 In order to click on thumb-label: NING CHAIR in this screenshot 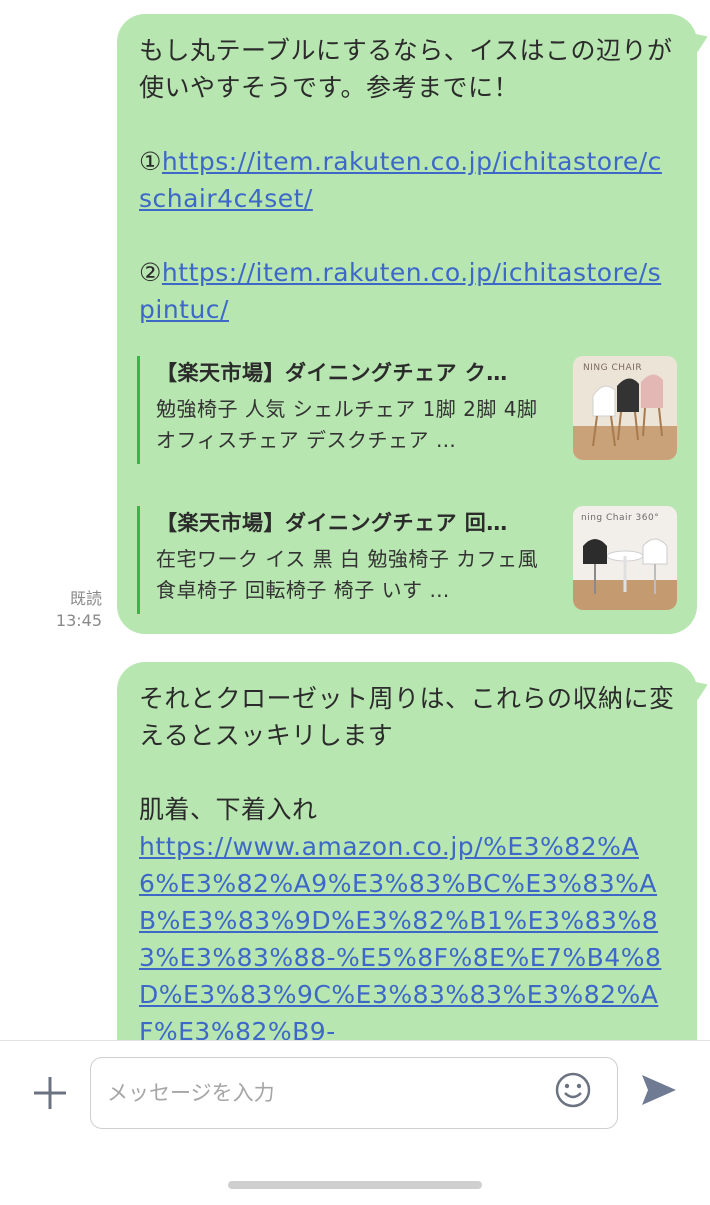, I will do `click(612, 368)`.